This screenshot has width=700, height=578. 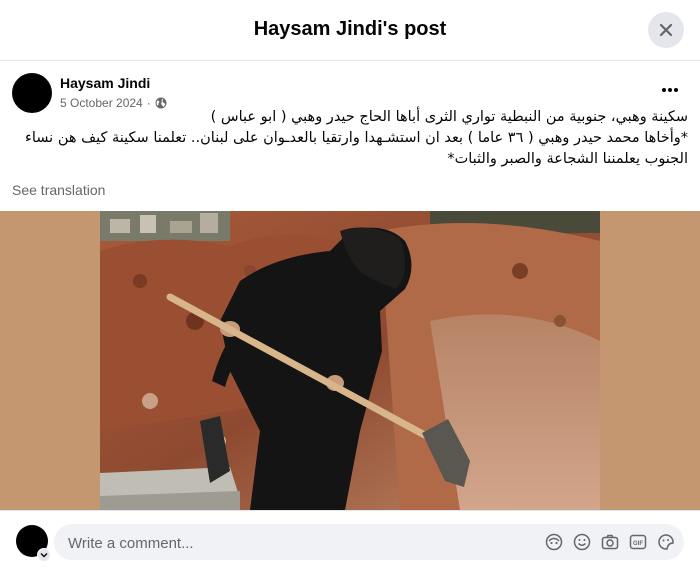 I want to click on comment-input, so click(x=298, y=543).